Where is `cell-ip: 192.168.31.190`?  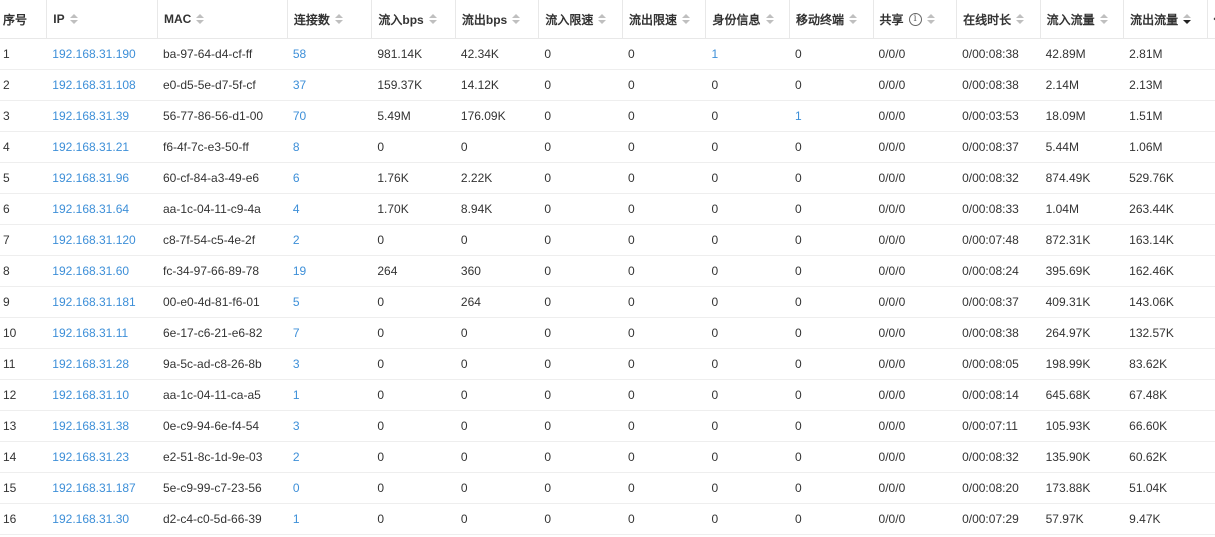
cell-ip: 192.168.31.190 is located at coordinates (101, 54).